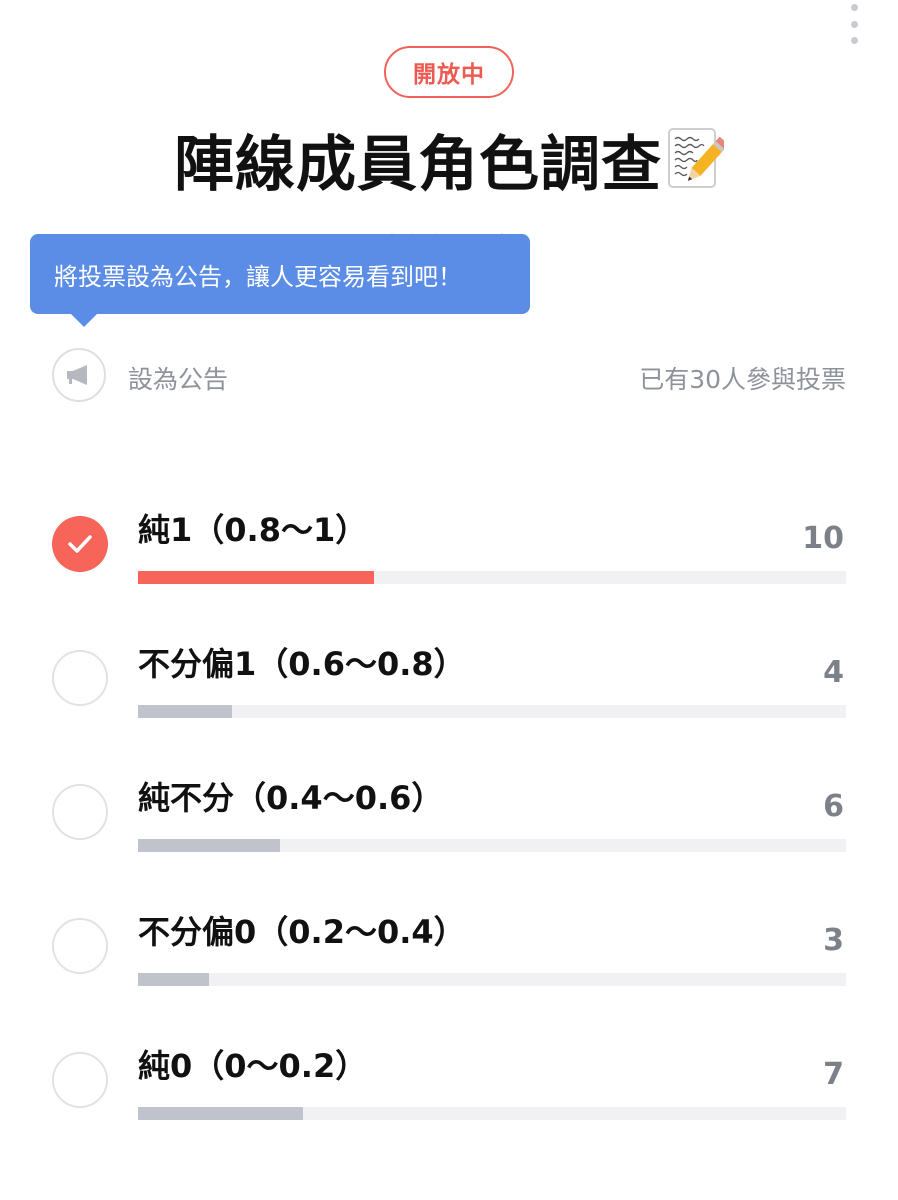  I want to click on checkmark-icon, so click(80, 544).